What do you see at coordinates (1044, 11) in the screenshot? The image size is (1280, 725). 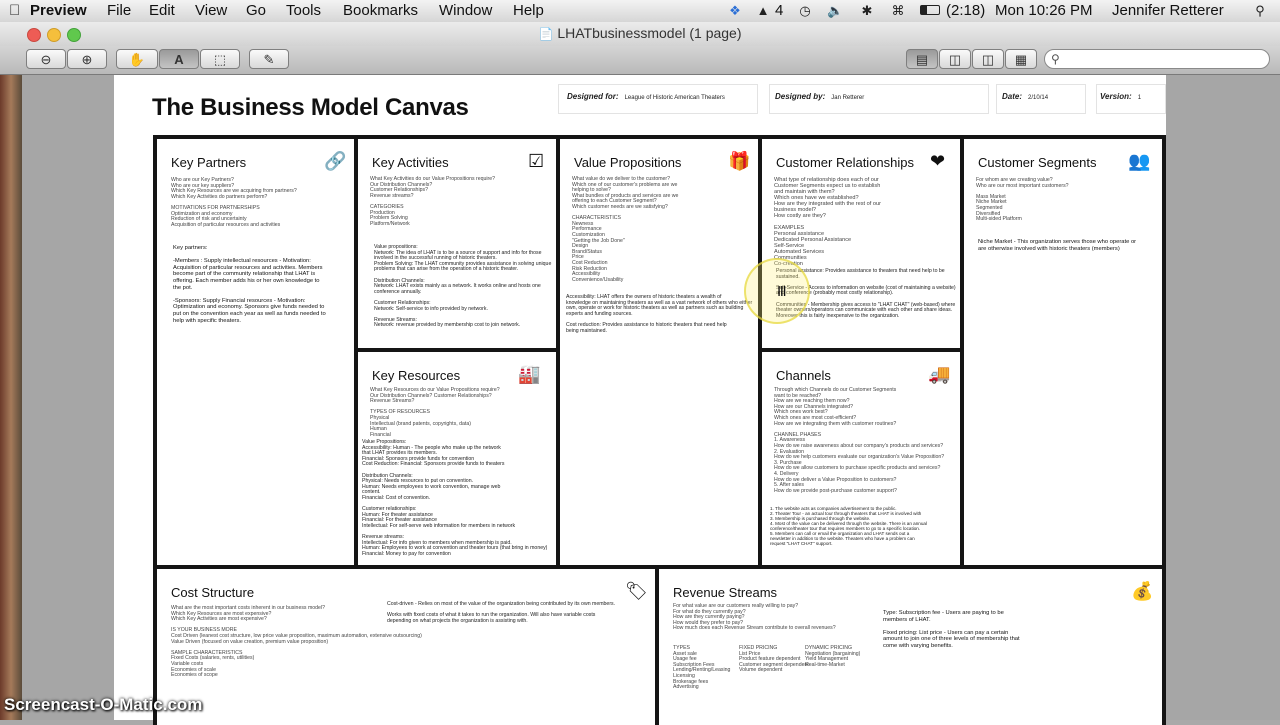 I see `clock: Mon 10:26 PM` at bounding box center [1044, 11].